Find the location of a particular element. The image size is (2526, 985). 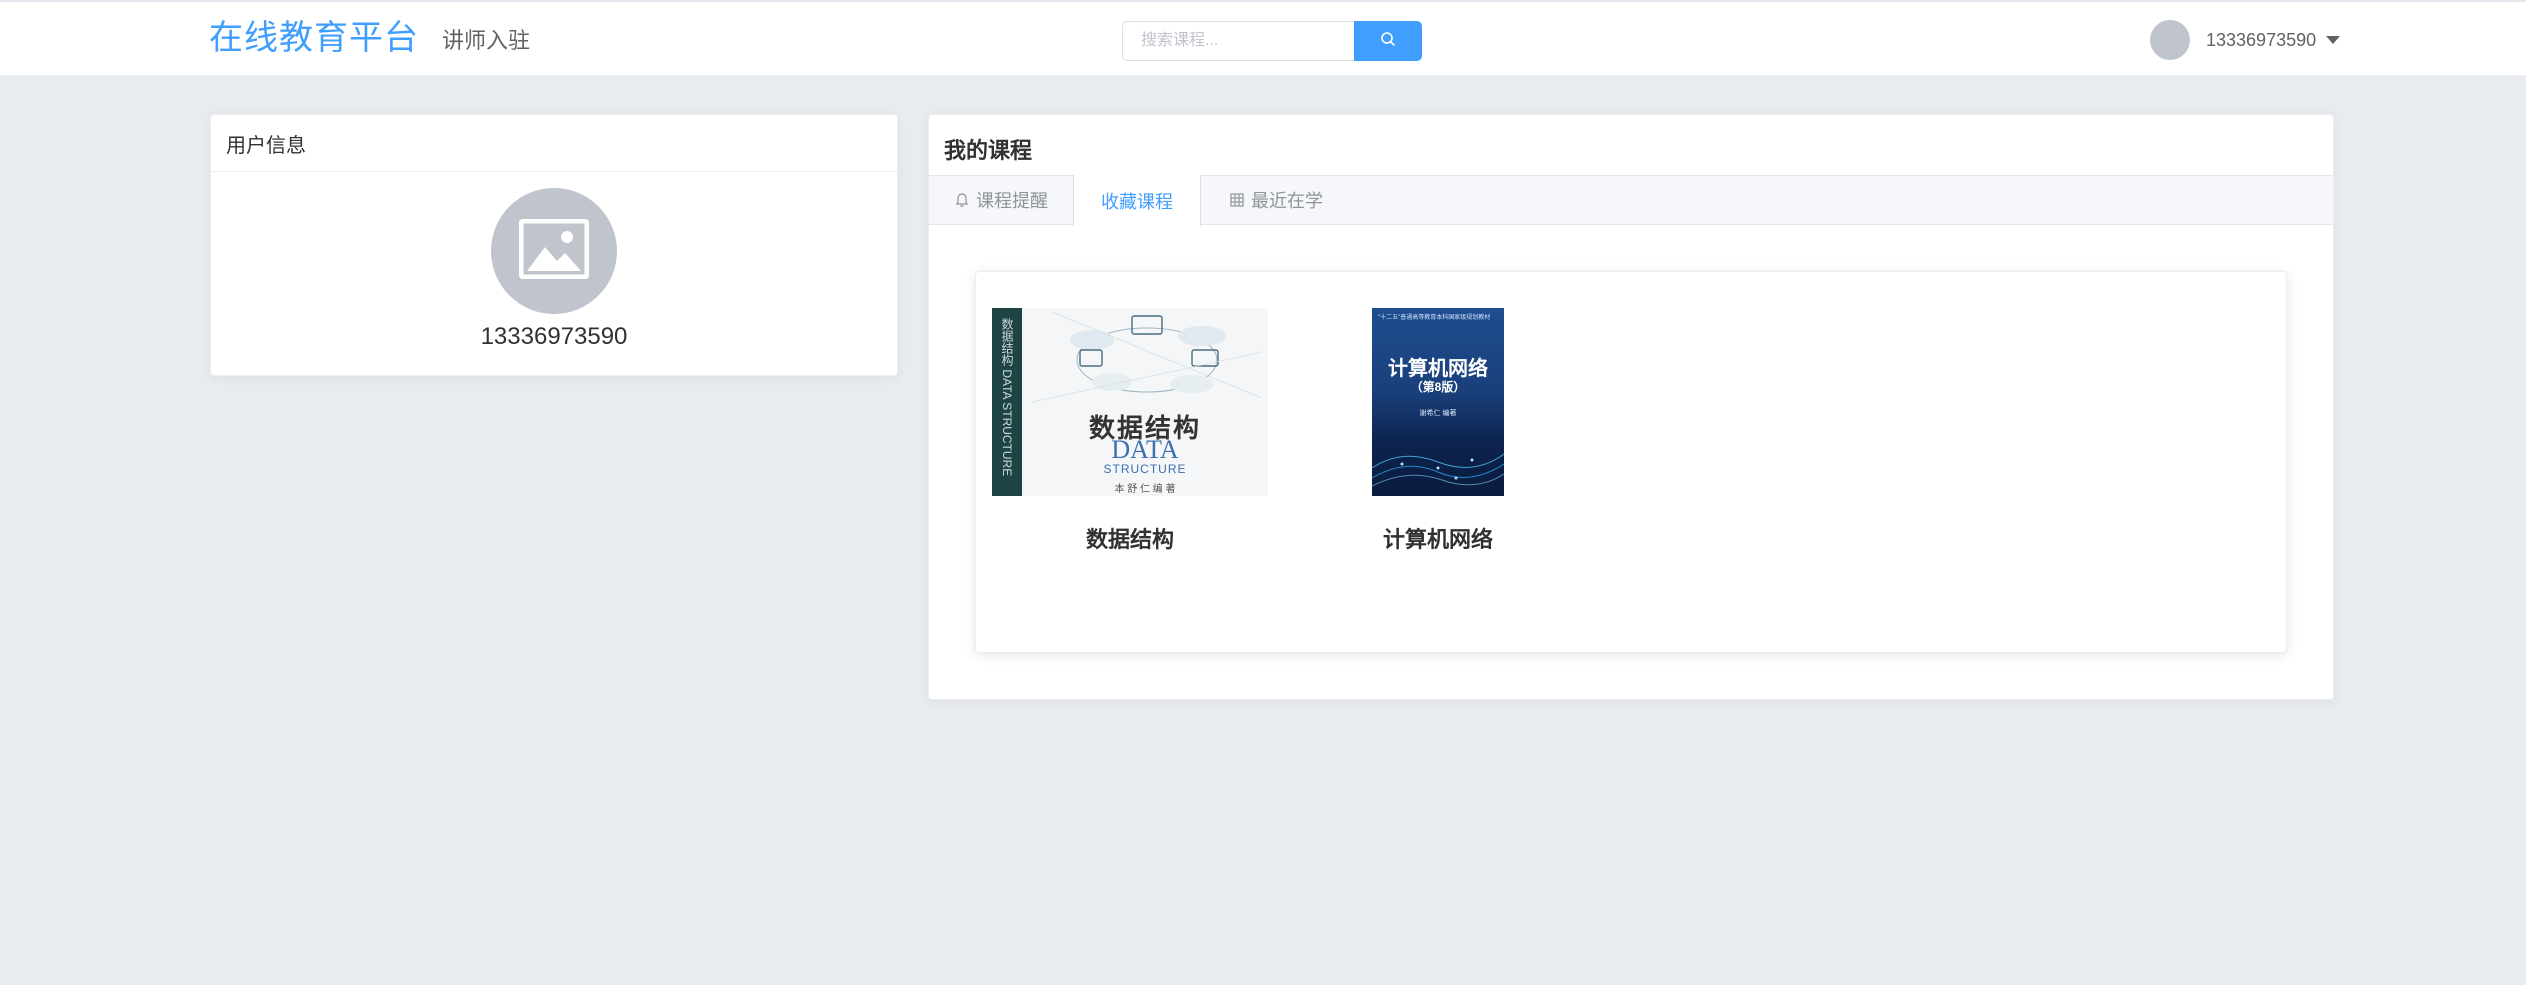

profile-avatar is located at coordinates (554, 251).